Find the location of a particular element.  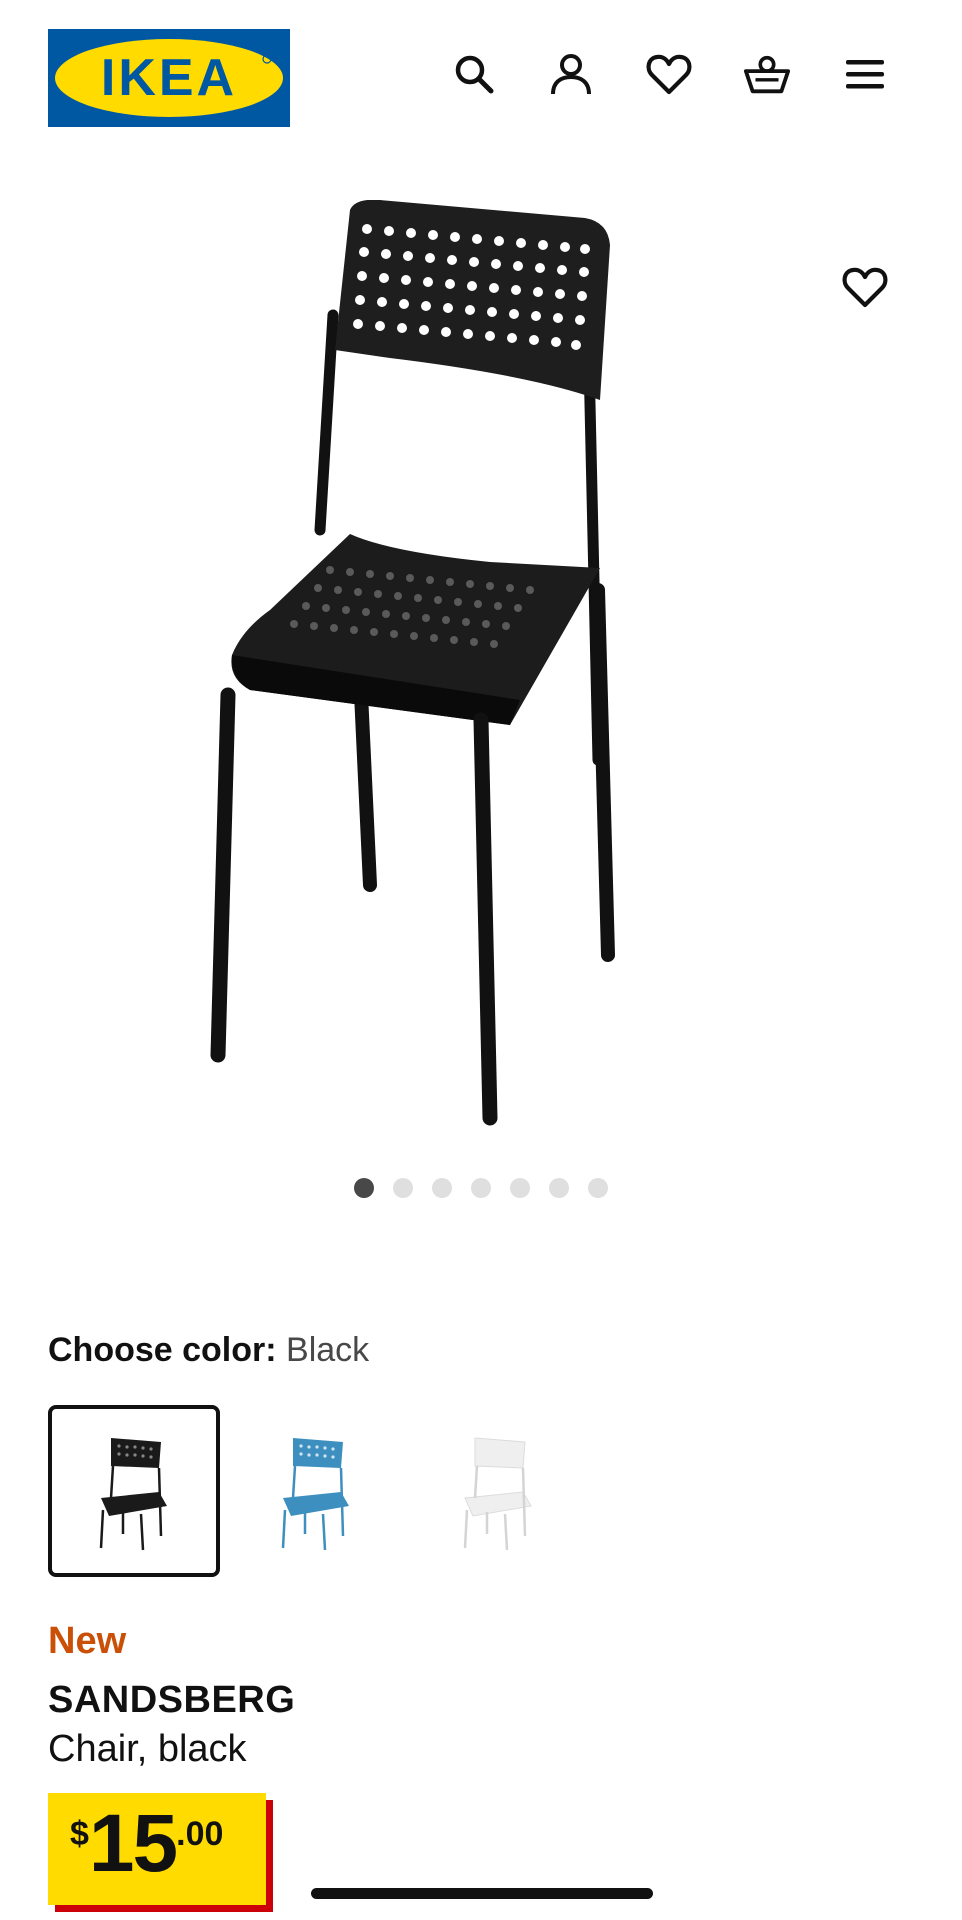

account-button is located at coordinates (571, 74).